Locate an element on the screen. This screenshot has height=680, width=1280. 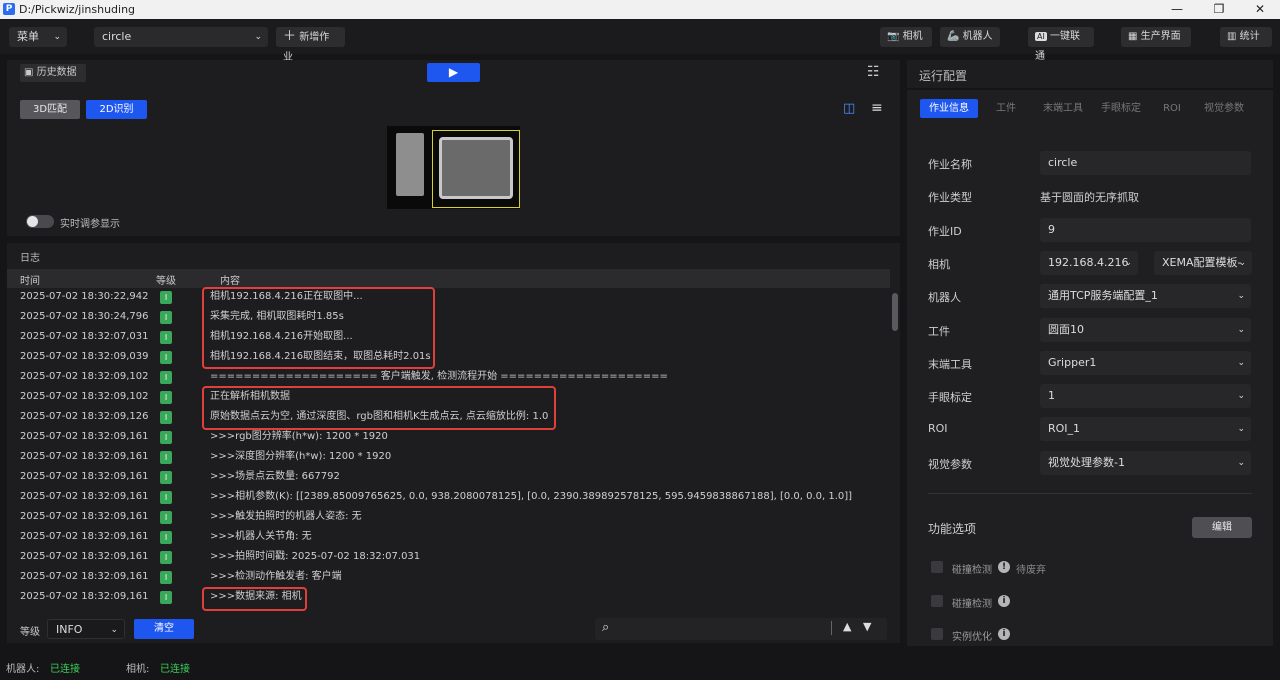
run-button: ▶ is located at coordinates (453, 72).